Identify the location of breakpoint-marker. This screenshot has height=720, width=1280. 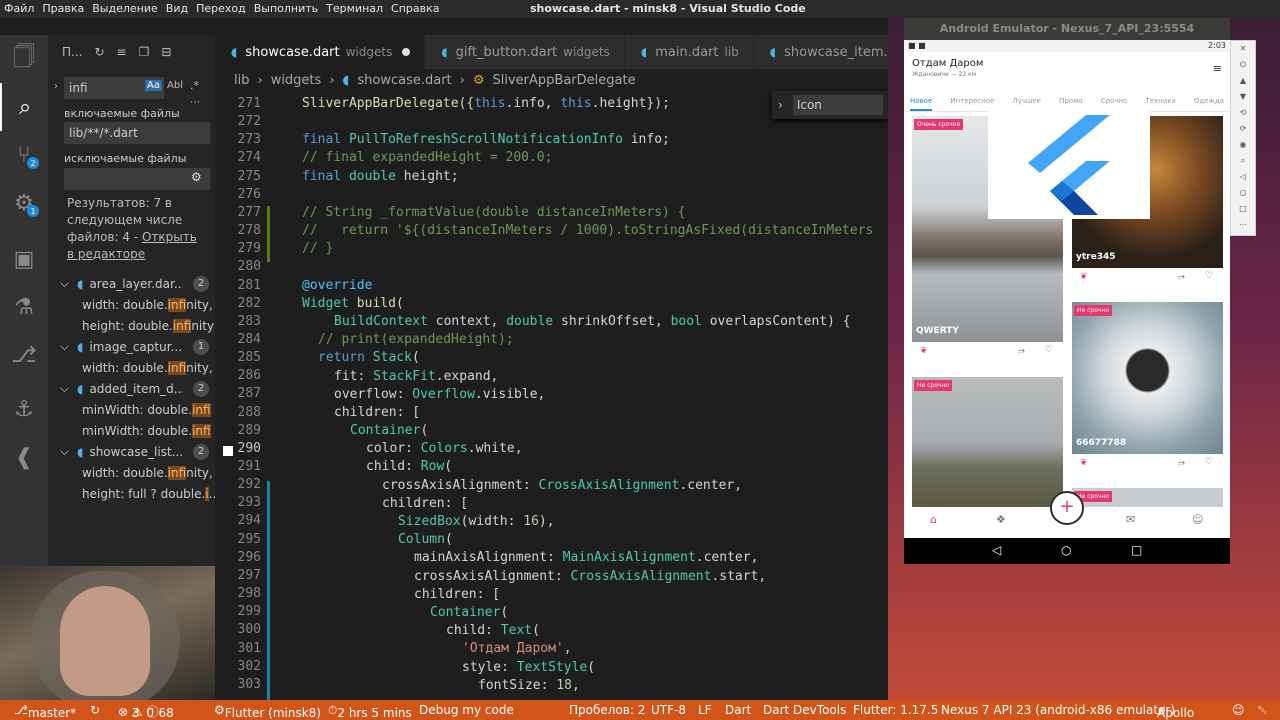
(228, 451).